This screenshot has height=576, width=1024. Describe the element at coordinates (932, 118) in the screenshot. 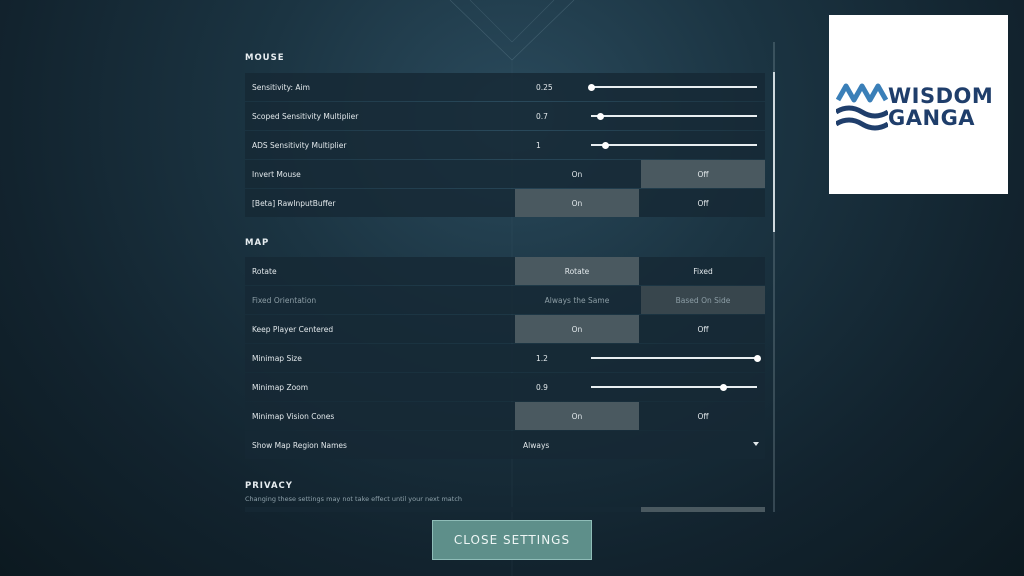

I see `logo-text-line2: GANGA` at that location.